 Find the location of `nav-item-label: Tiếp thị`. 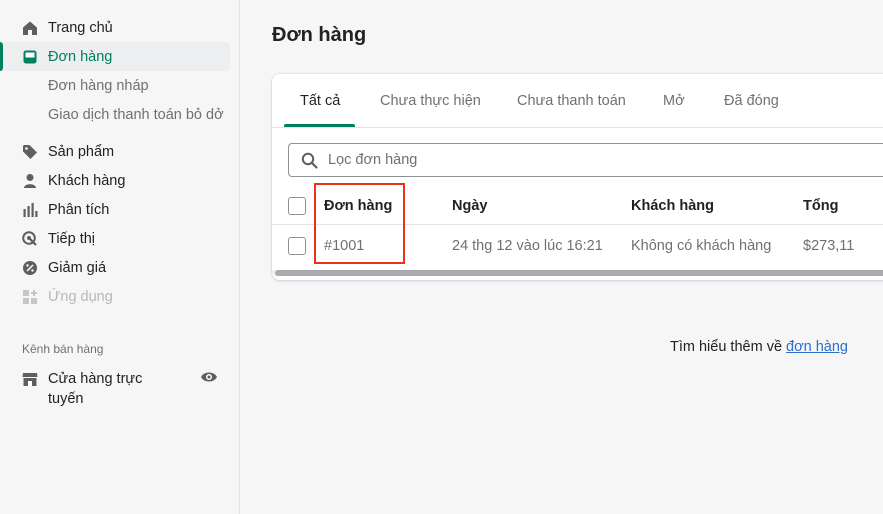

nav-item-label: Tiếp thị is located at coordinates (72, 238).